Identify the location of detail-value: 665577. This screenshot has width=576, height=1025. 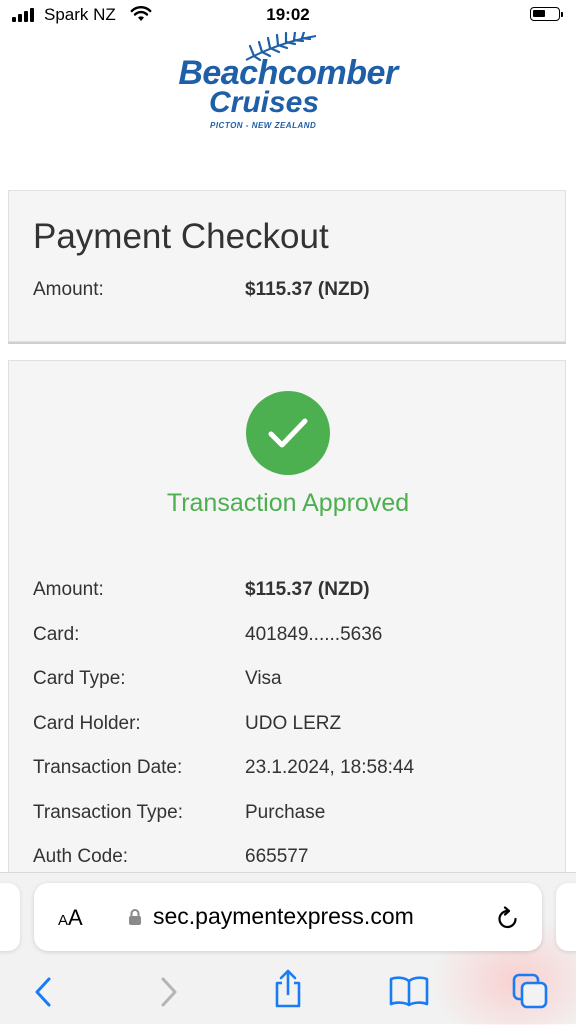
(277, 856).